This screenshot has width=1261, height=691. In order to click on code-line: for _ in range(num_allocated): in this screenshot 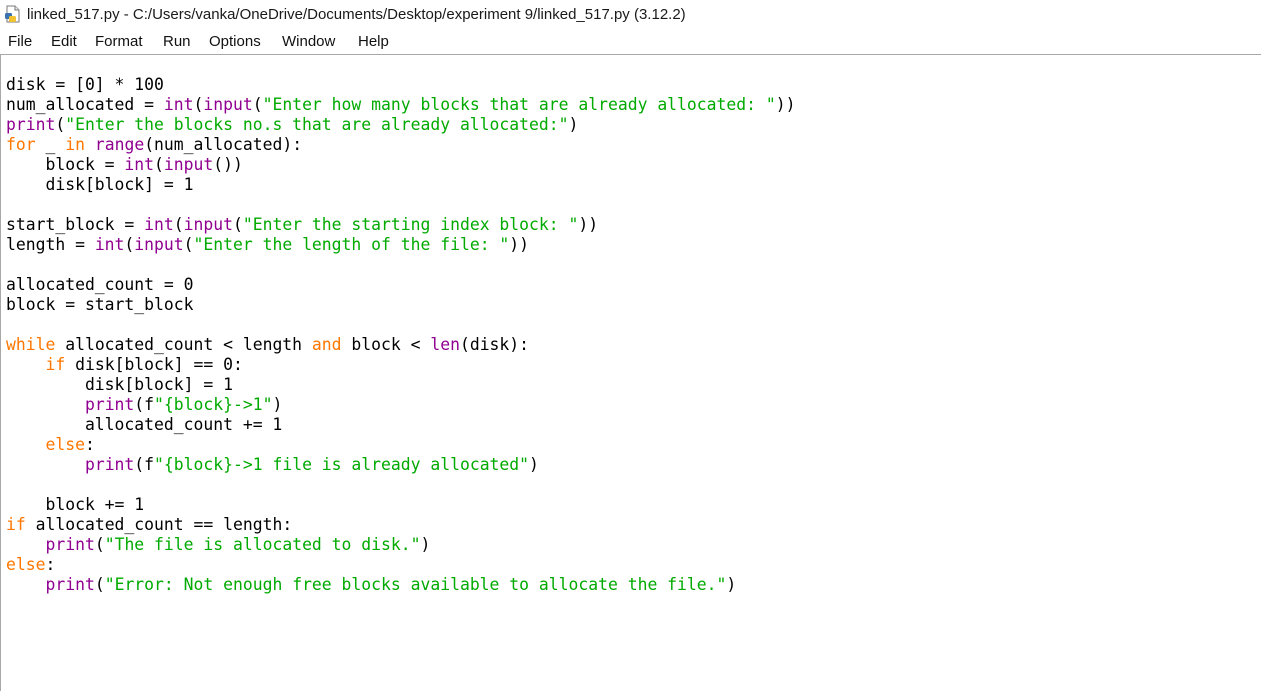, I will do `click(400, 145)`.